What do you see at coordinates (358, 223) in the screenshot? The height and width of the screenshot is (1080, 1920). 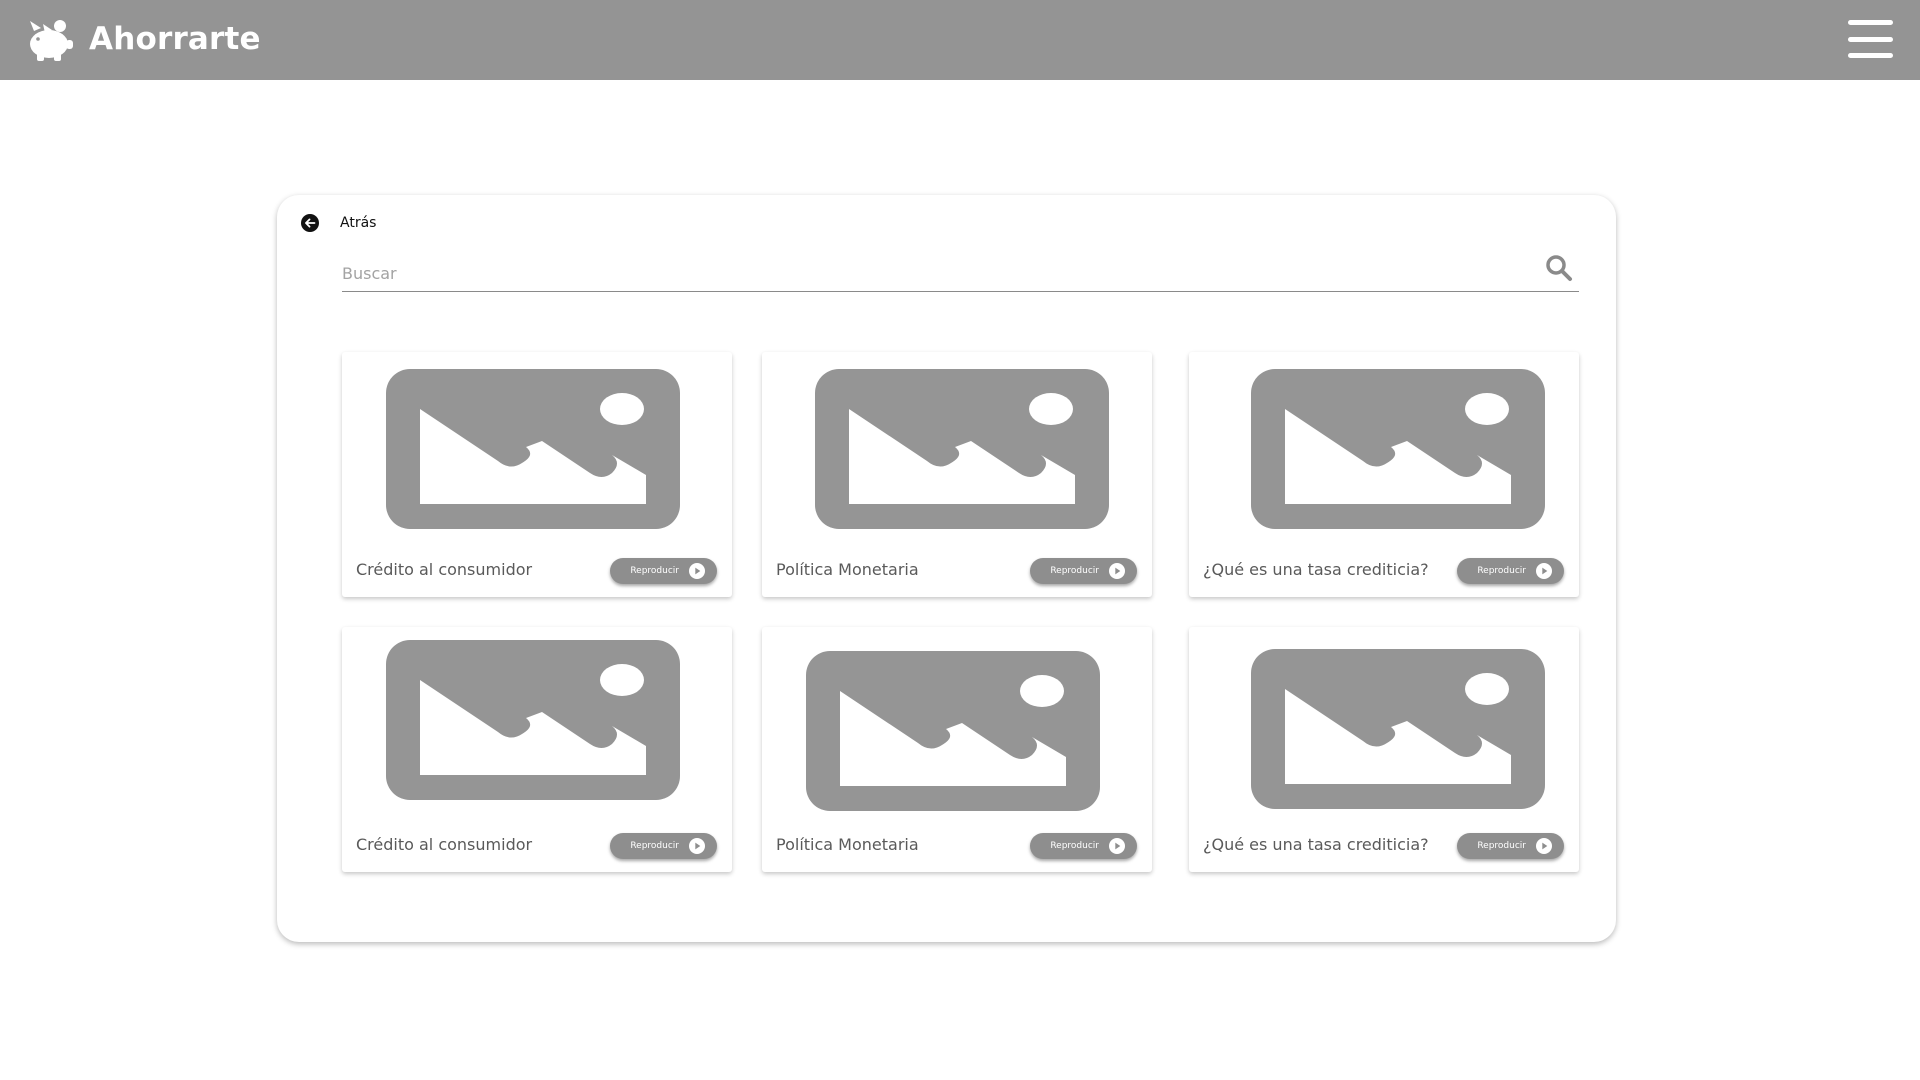 I see `back-label: Atrás` at bounding box center [358, 223].